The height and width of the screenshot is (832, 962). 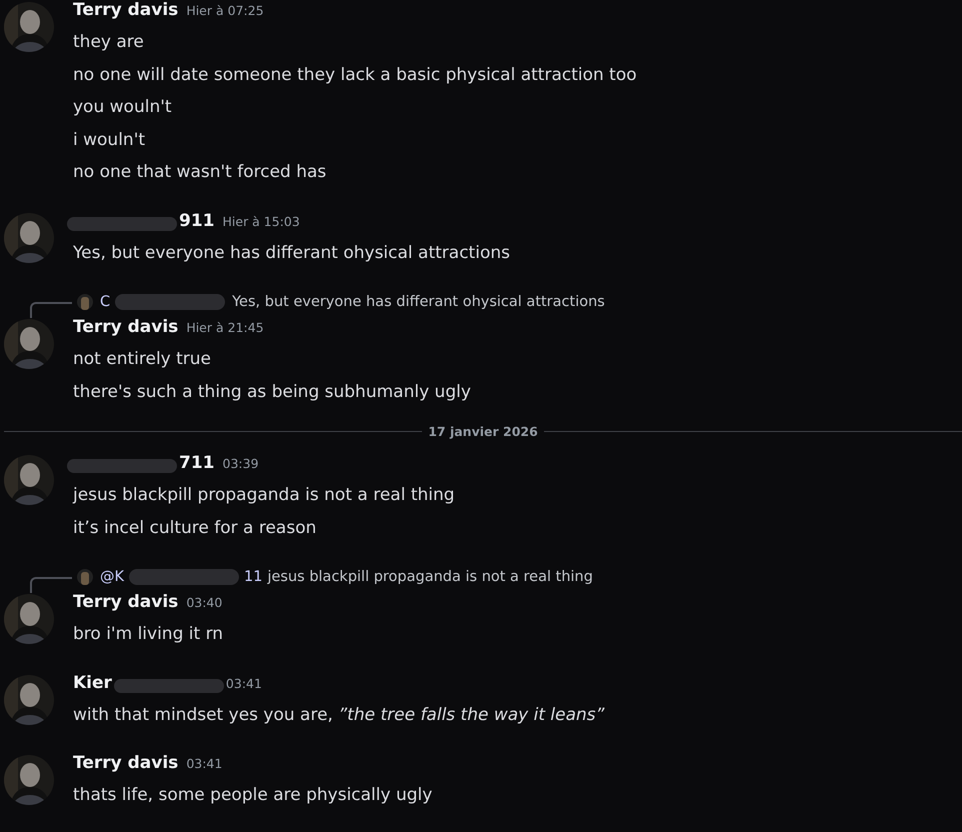 What do you see at coordinates (430, 577) in the screenshot?
I see `reply-preview: jesus blackpill propaganda is not a real thing` at bounding box center [430, 577].